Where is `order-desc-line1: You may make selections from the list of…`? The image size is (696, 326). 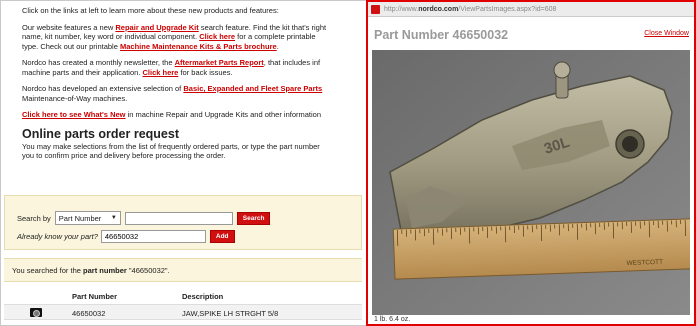 order-desc-line1: You may make selections from the list of… is located at coordinates (171, 146).